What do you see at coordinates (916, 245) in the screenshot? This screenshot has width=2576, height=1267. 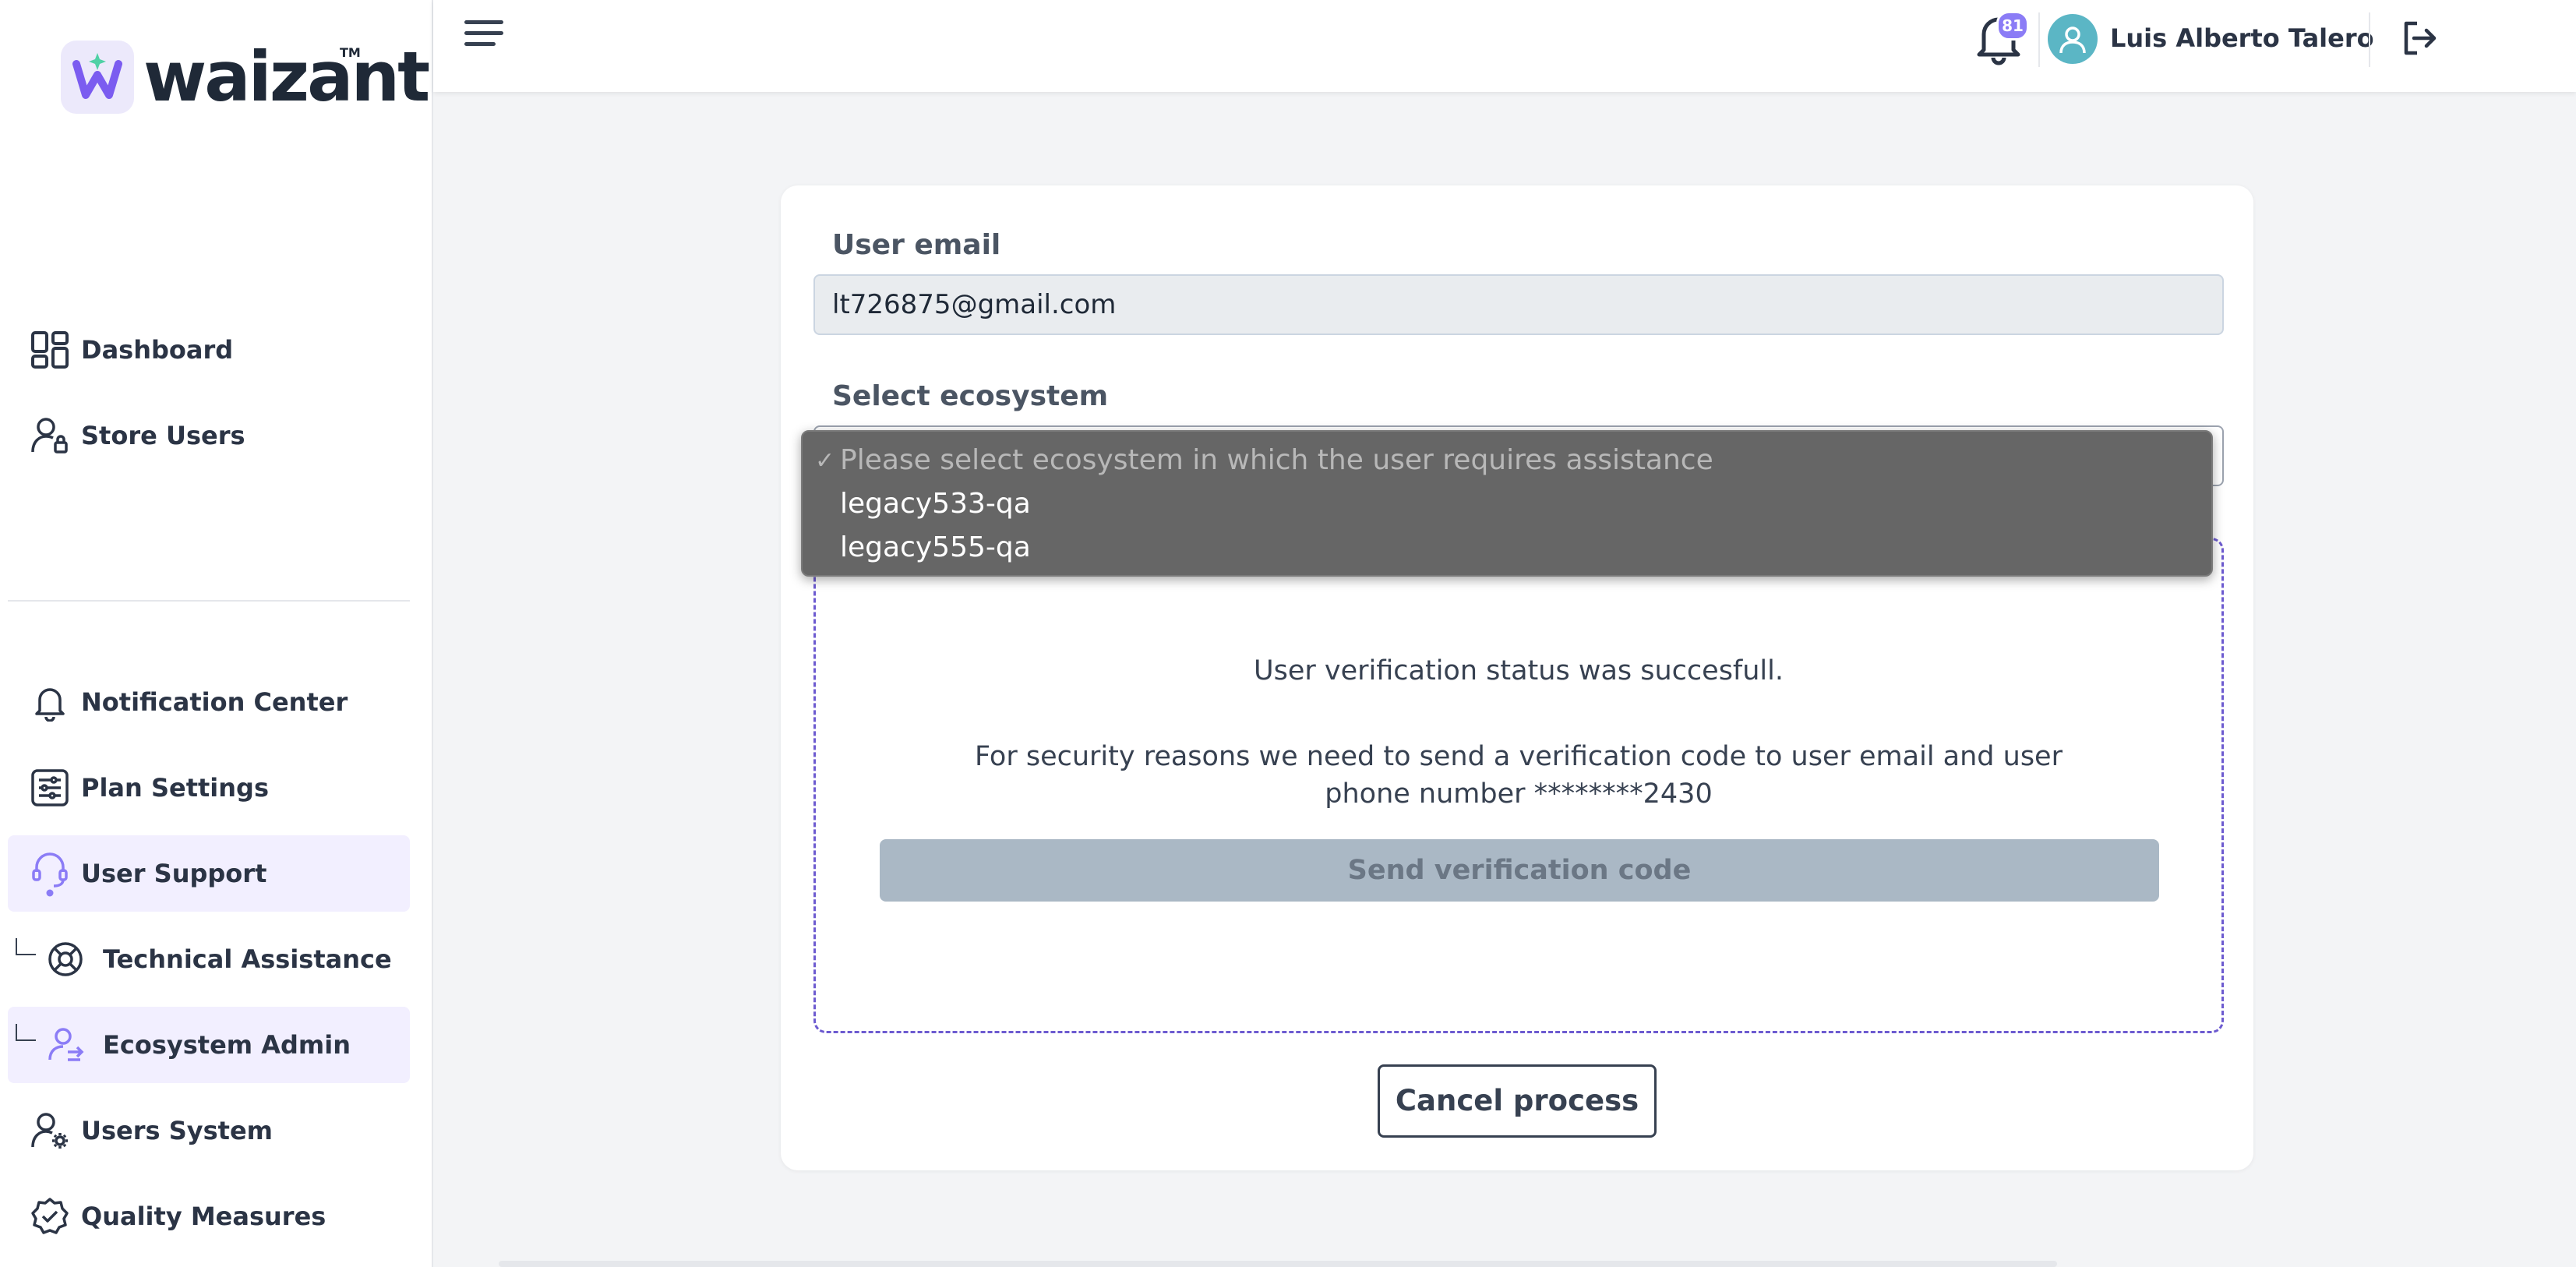 I see `email-label: User email` at bounding box center [916, 245].